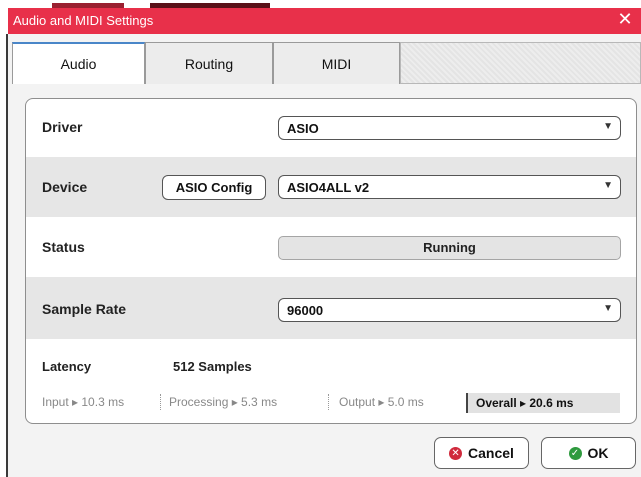 This screenshot has width=641, height=477. What do you see at coordinates (456, 453) in the screenshot?
I see `cancel-icon: ✕` at bounding box center [456, 453].